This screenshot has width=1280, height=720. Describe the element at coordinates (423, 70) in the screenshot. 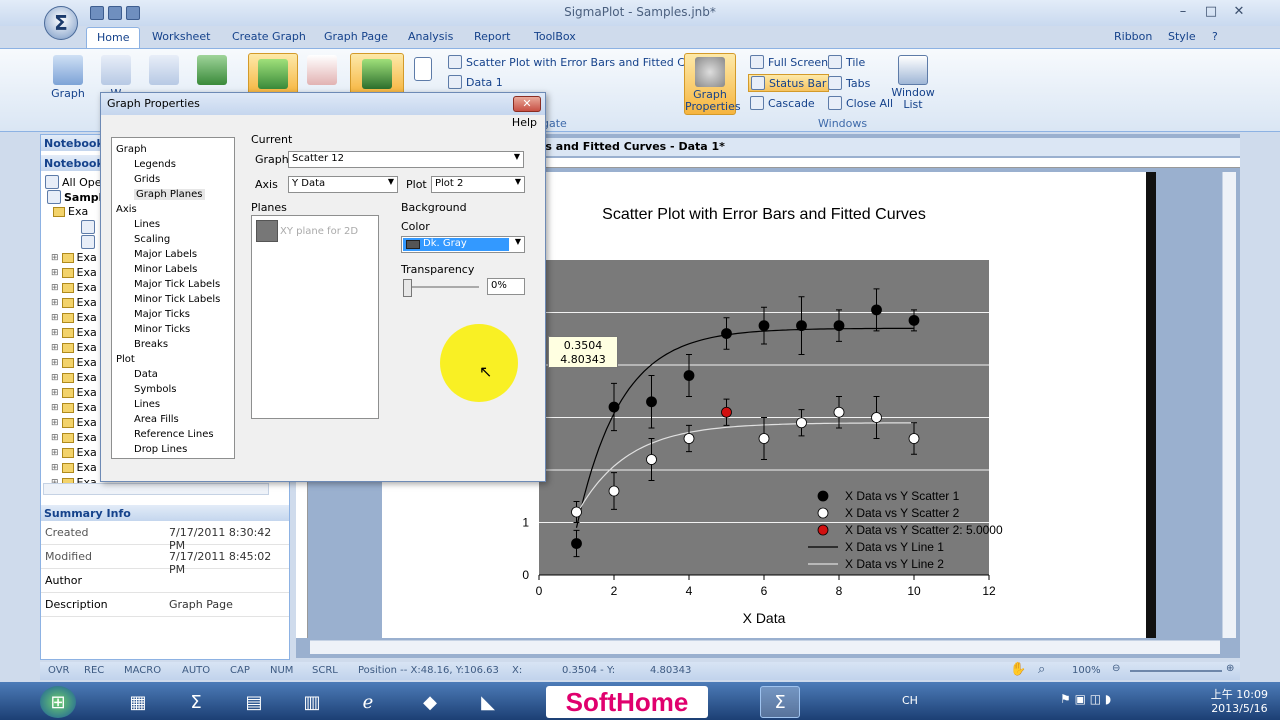

I see `page-button` at that location.